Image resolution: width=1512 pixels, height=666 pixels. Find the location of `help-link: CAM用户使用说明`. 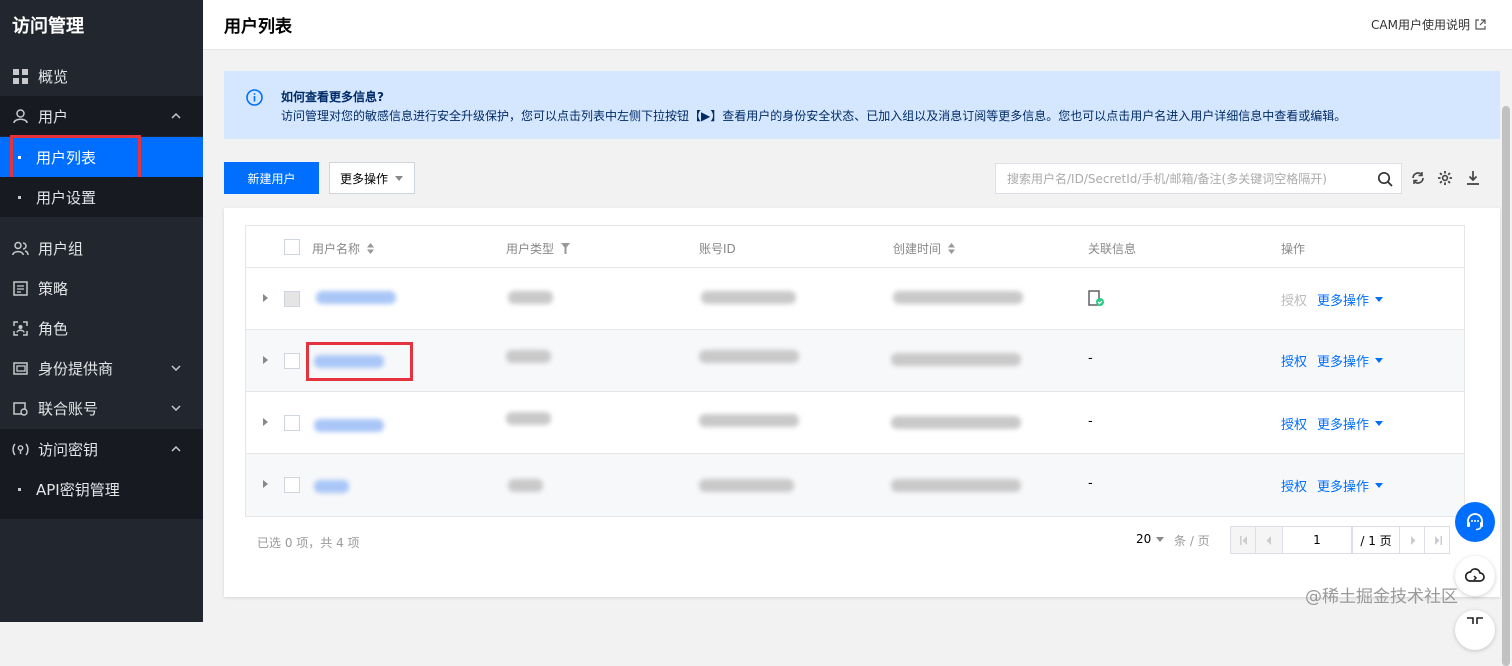

help-link: CAM用户使用说明 is located at coordinates (1428, 24).